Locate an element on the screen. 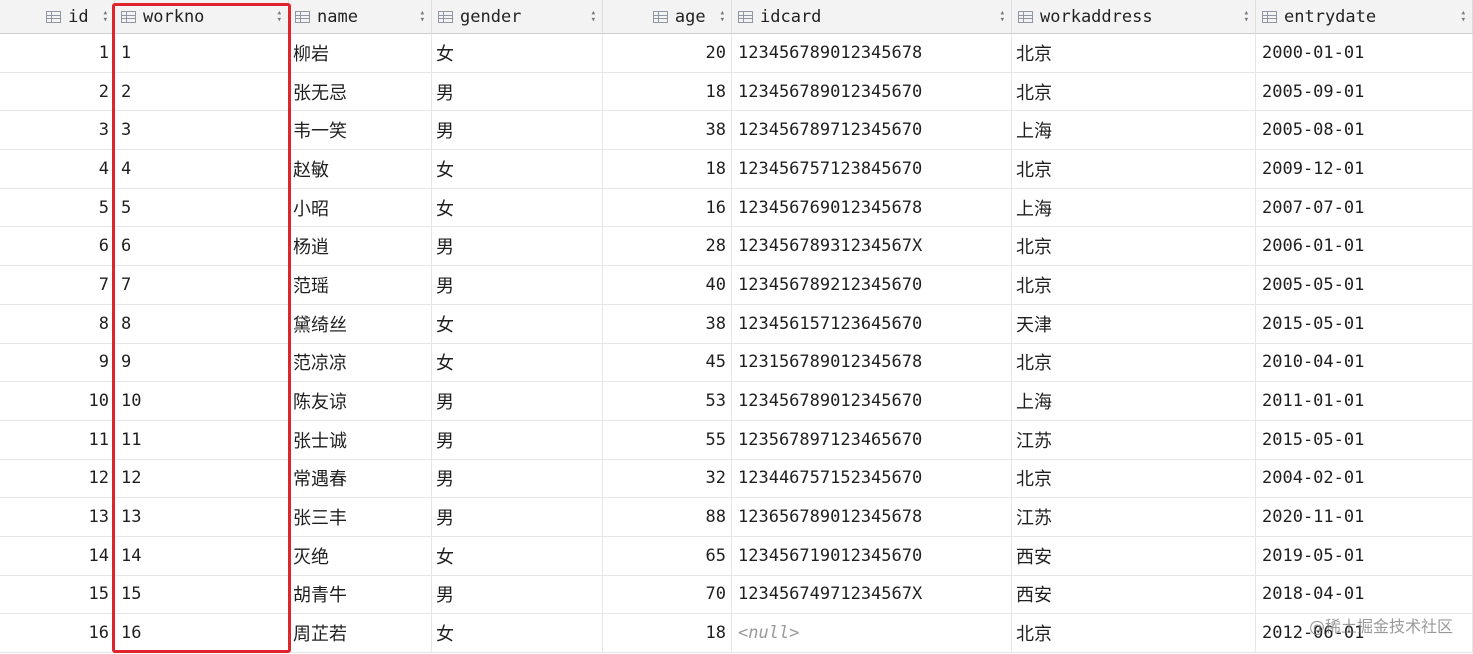 Image resolution: width=1473 pixels, height=654 pixels. cell-name: 胡青牛 is located at coordinates (360, 595).